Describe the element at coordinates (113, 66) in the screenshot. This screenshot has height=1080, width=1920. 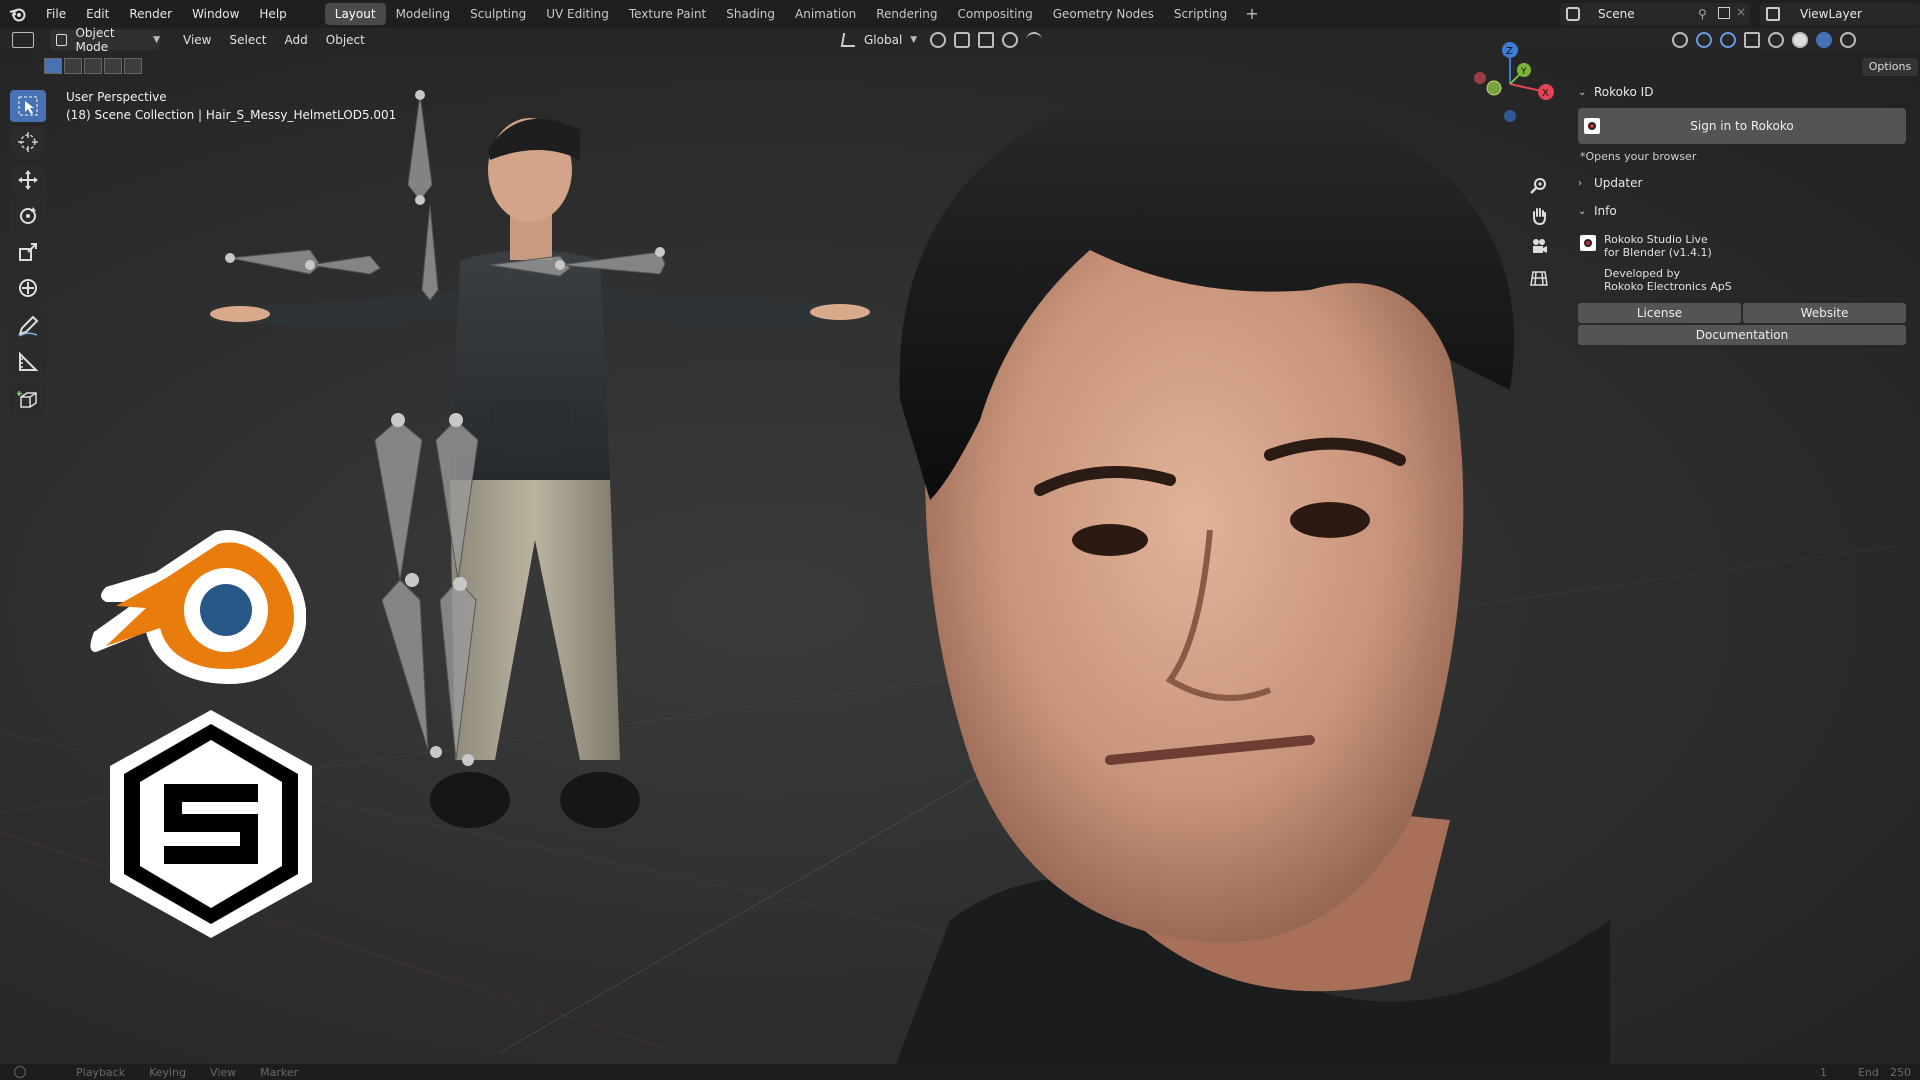
I see `select-invert-icon` at that location.